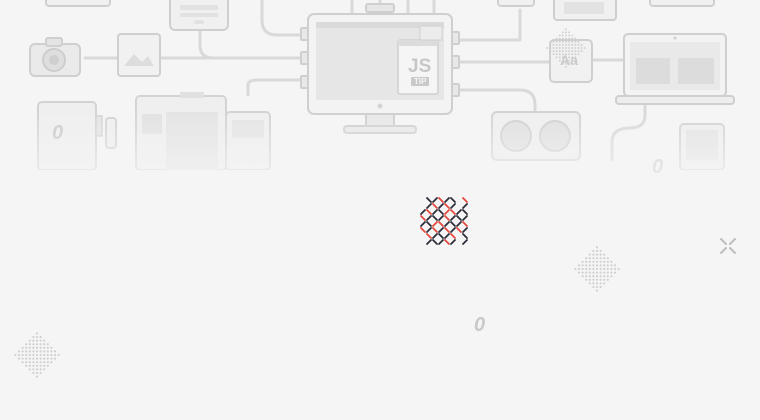 Image resolution: width=760 pixels, height=420 pixels. I want to click on close-icon, so click(728, 246).